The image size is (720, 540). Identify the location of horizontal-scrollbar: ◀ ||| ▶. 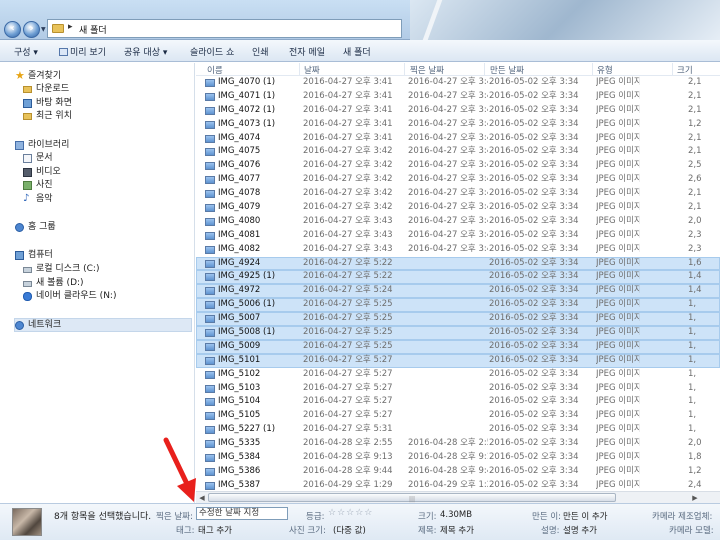
(458, 497).